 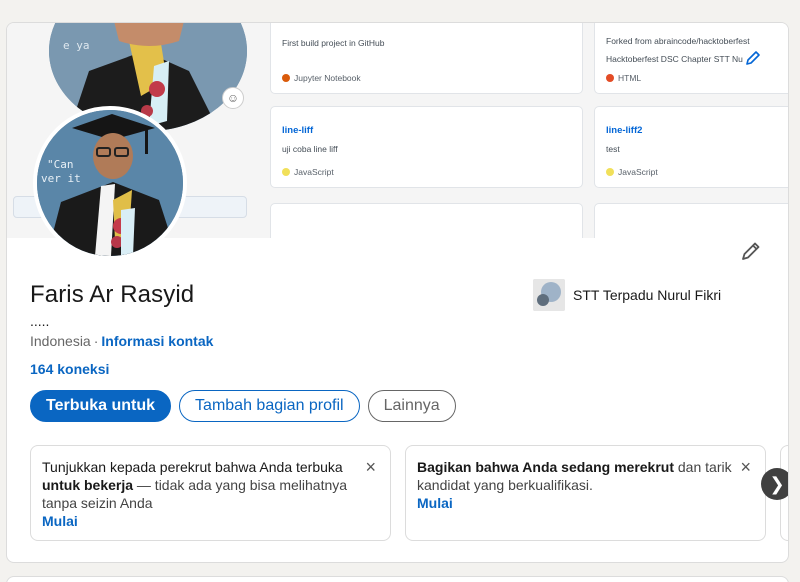 I want to click on location: Indonesia, so click(x=60, y=341).